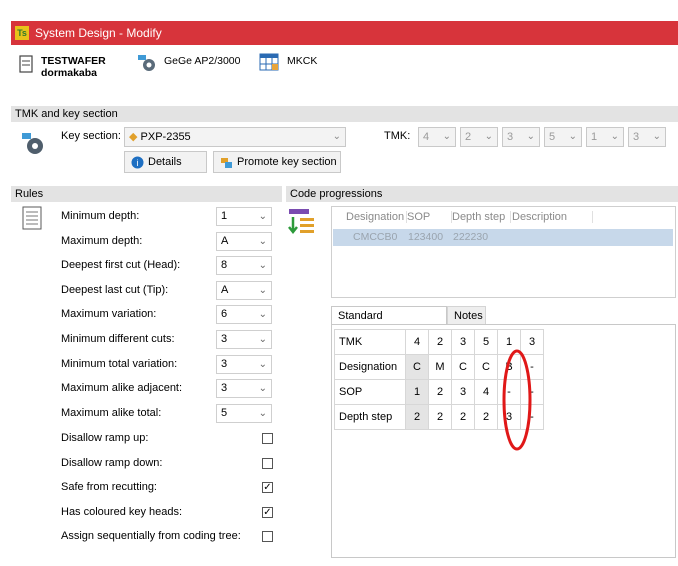 This screenshot has width=678, height=566. I want to click on info-bar: TESTWAFER dormakaba GeGe AP2/3000 MKCK, so click(344, 73).